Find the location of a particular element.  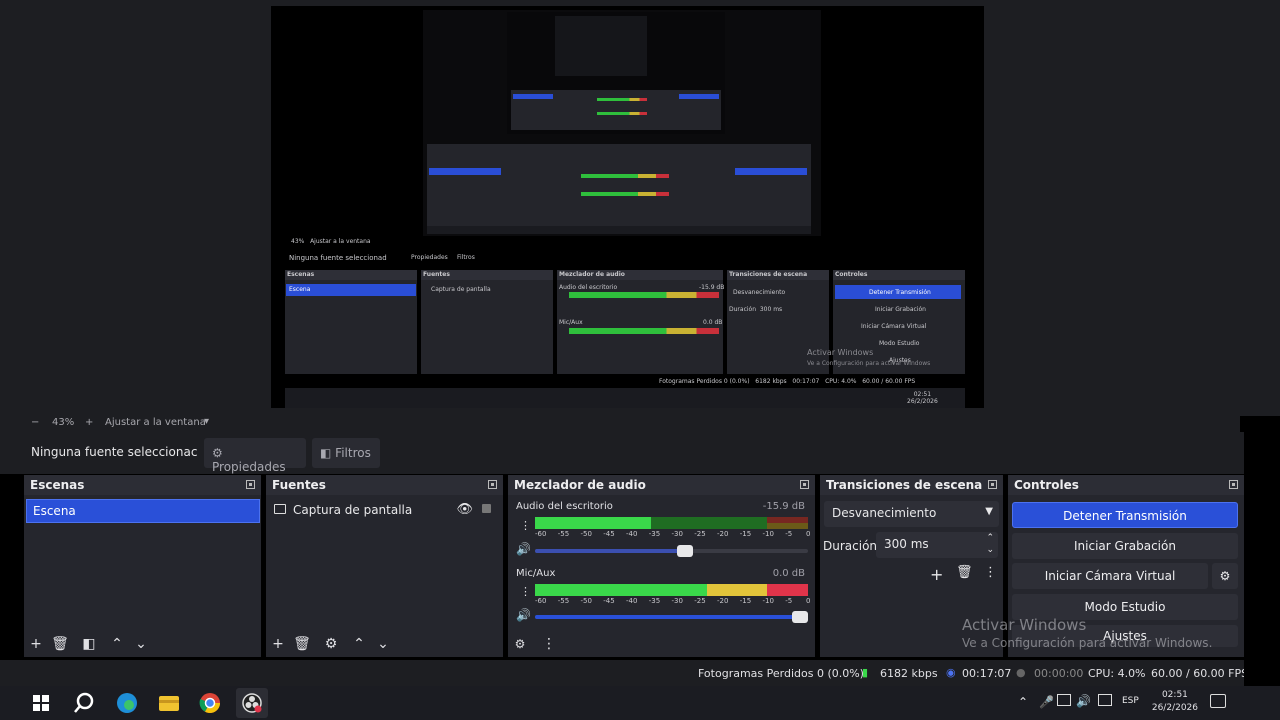

audio-meter is located at coordinates (671, 523).